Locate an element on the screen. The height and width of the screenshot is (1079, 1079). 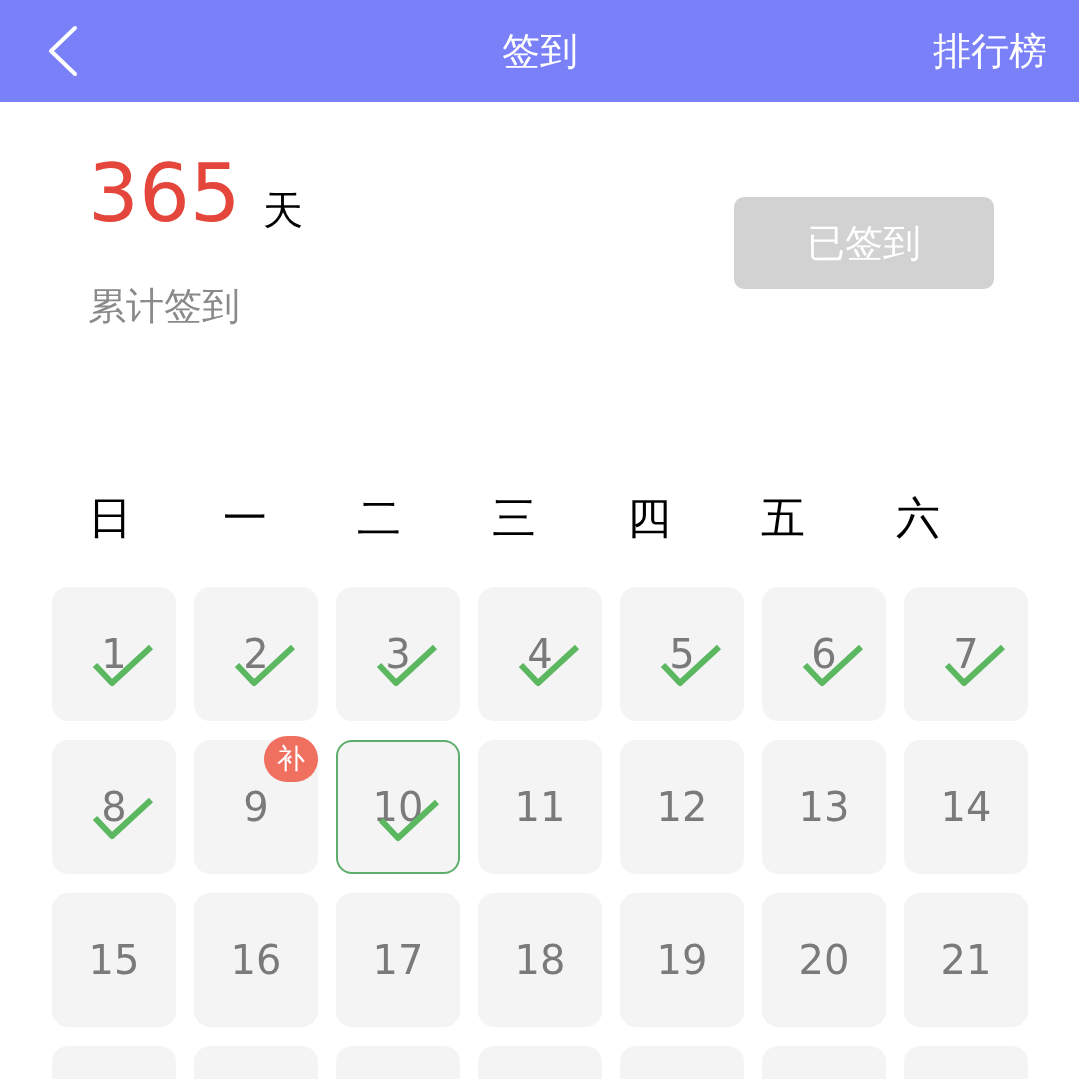
day-cell: 15 is located at coordinates (114, 960).